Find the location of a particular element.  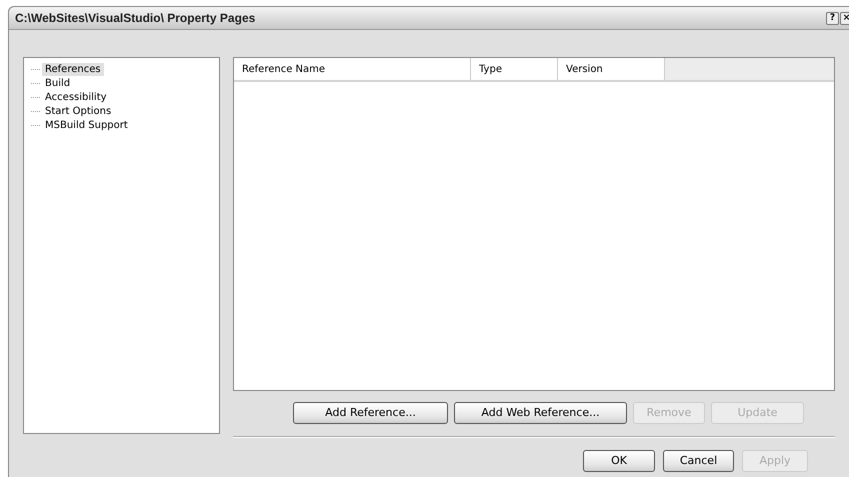

ok-button: OK is located at coordinates (619, 461).